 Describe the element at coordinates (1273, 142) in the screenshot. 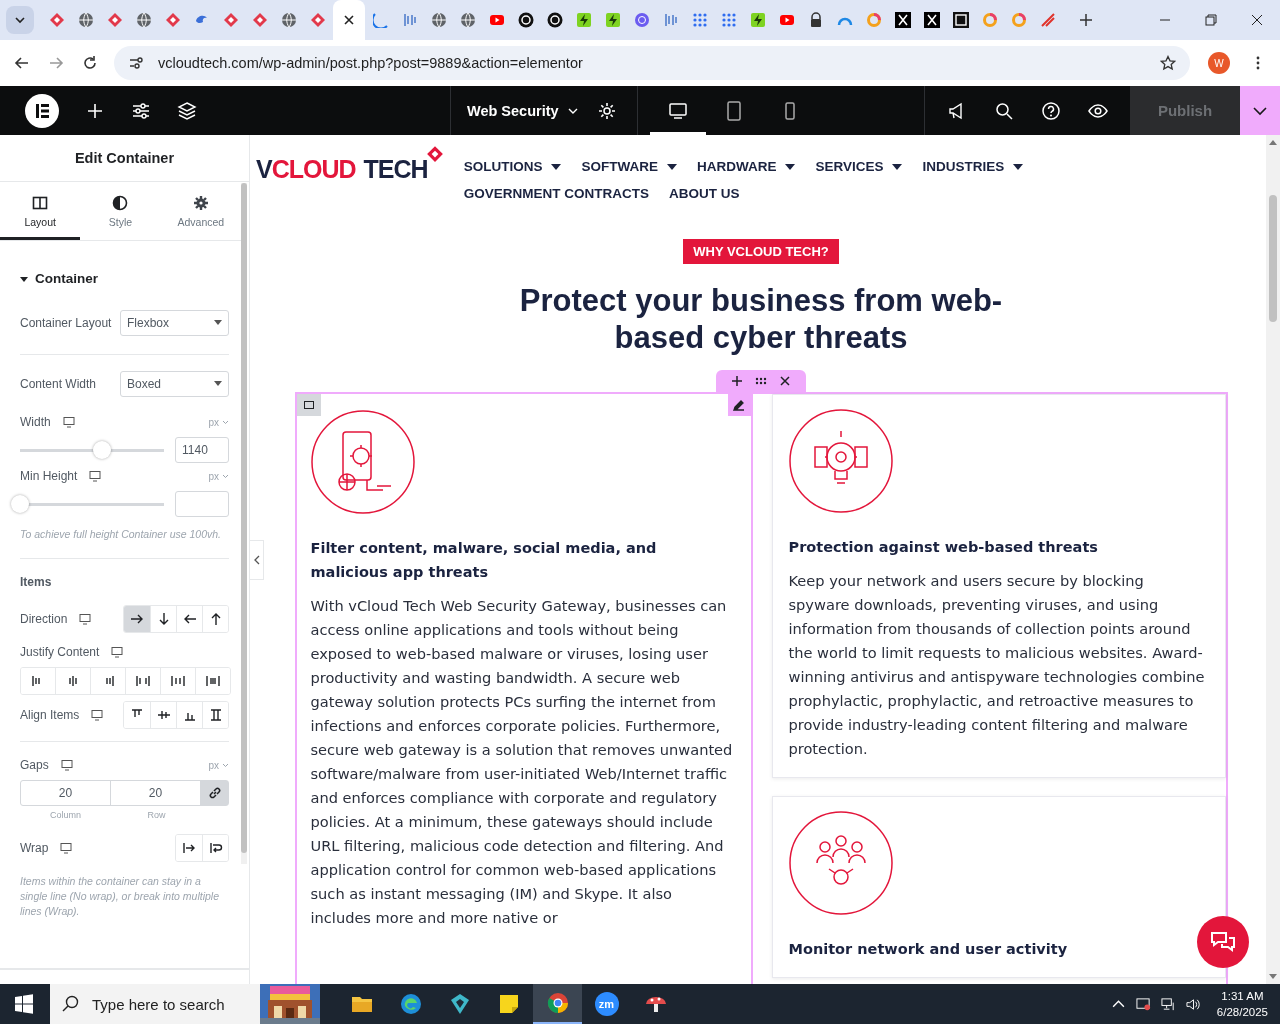

I see `scroll-up-icon` at that location.